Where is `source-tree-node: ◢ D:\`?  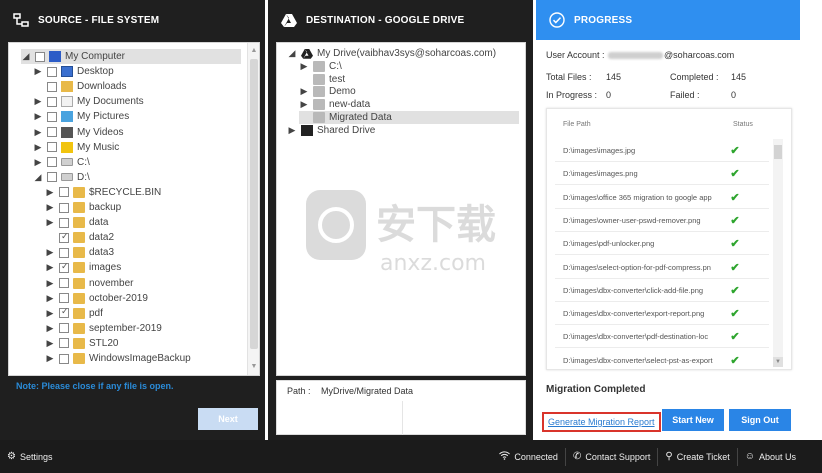
source-tree-node: ◢ D:\ is located at coordinates (61, 177).